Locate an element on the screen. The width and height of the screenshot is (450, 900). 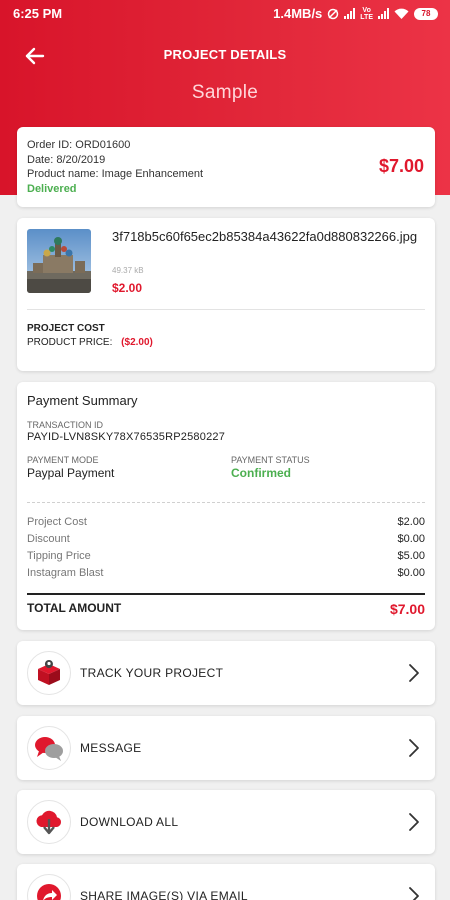
share-via-email-button: SHARE IMAGE(S) VIA EMAIL is located at coordinates (226, 882).